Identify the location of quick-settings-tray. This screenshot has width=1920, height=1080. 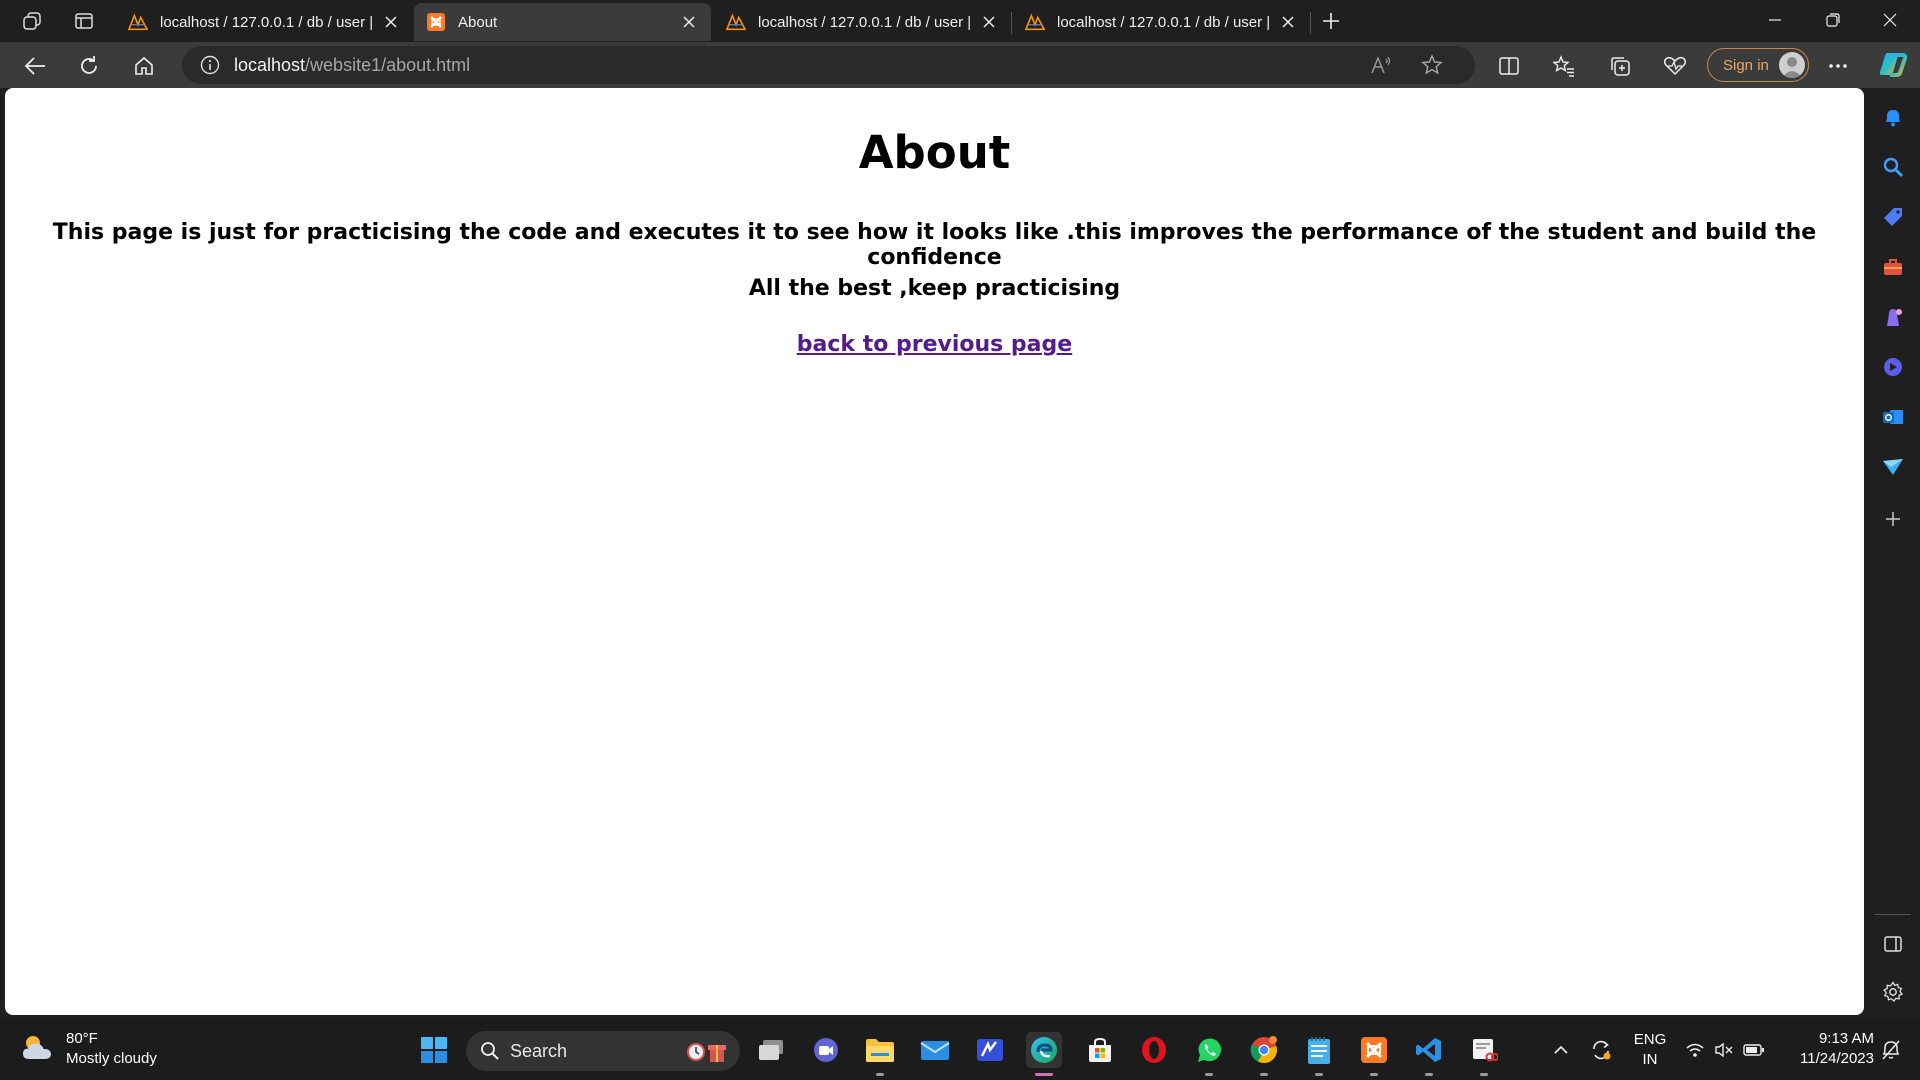
(1725, 1050).